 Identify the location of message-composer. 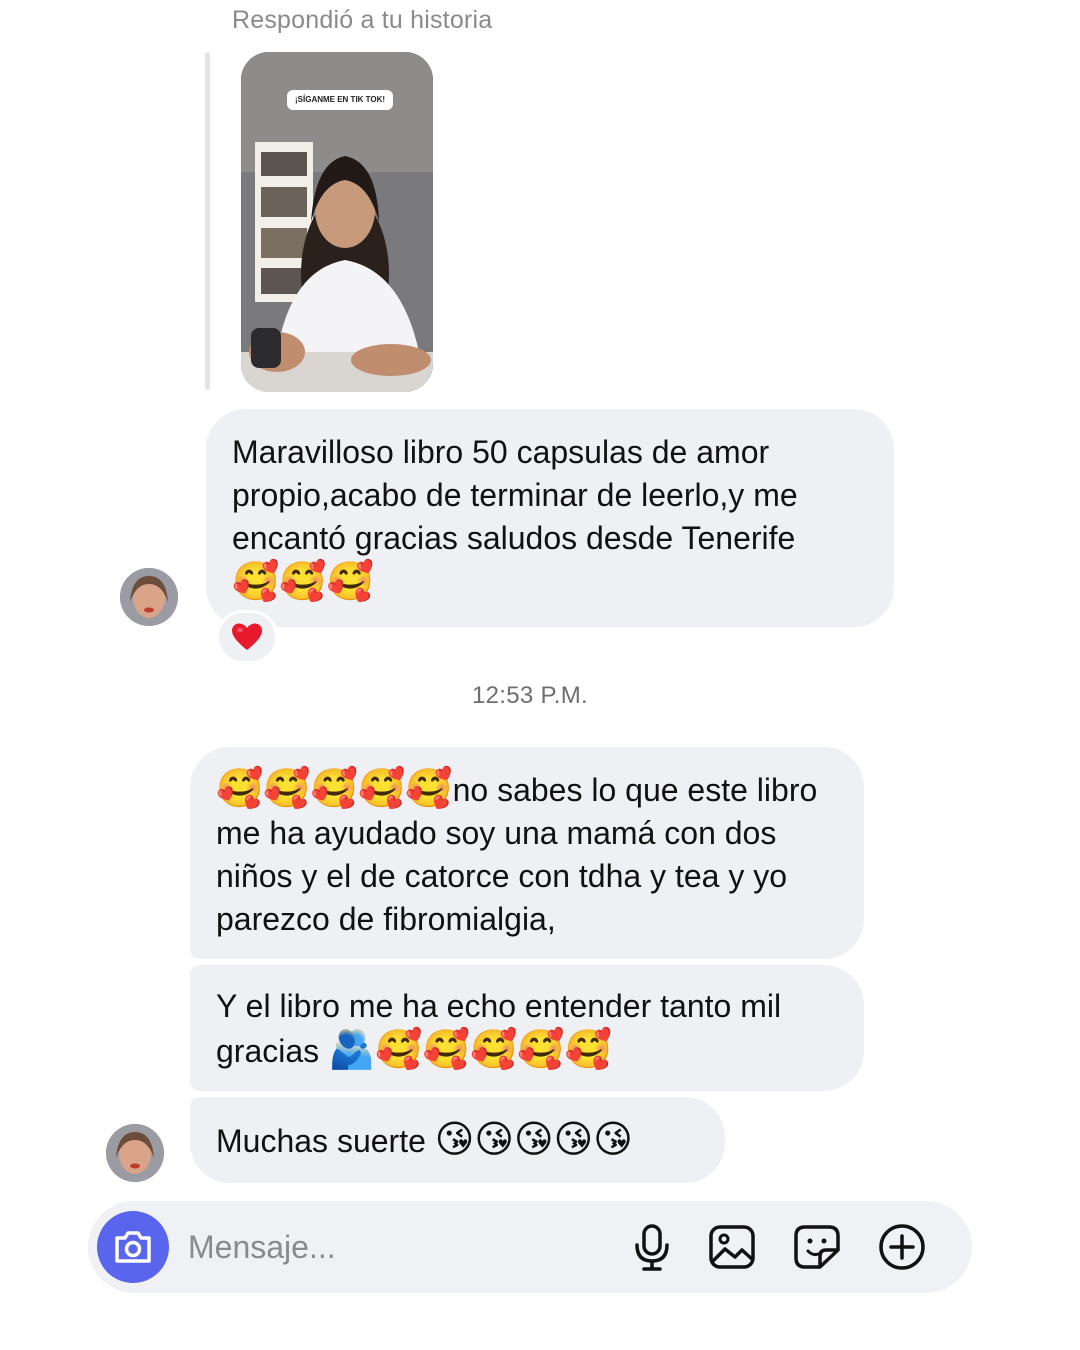
(530, 1247).